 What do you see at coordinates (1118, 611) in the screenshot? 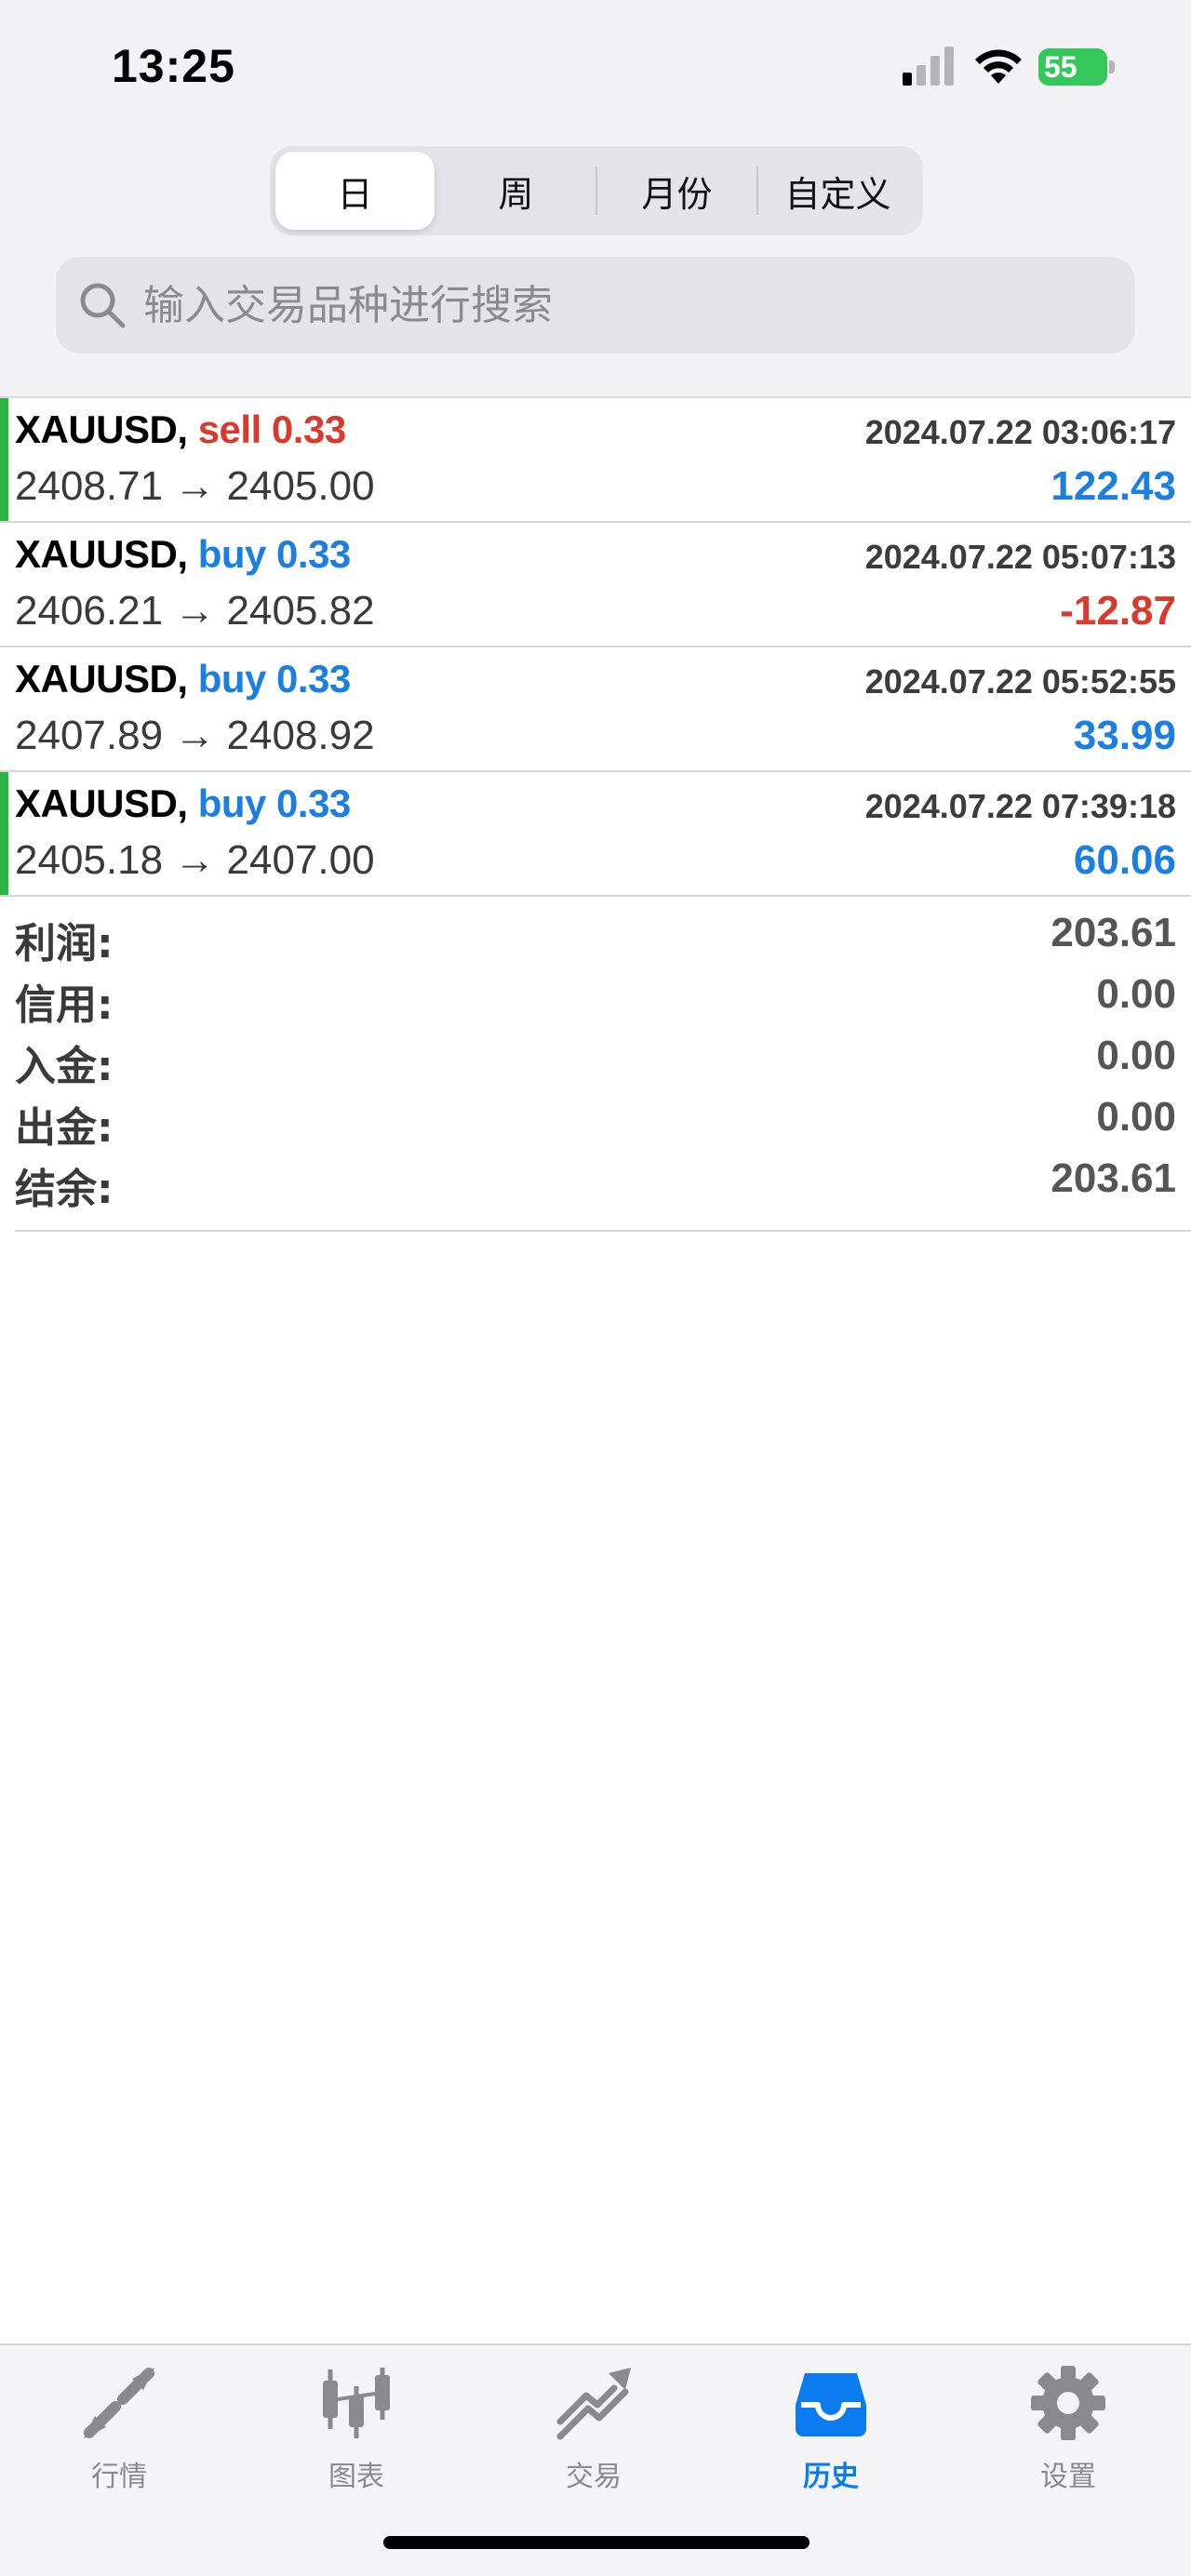
I see `deal-profit: -12.87` at bounding box center [1118, 611].